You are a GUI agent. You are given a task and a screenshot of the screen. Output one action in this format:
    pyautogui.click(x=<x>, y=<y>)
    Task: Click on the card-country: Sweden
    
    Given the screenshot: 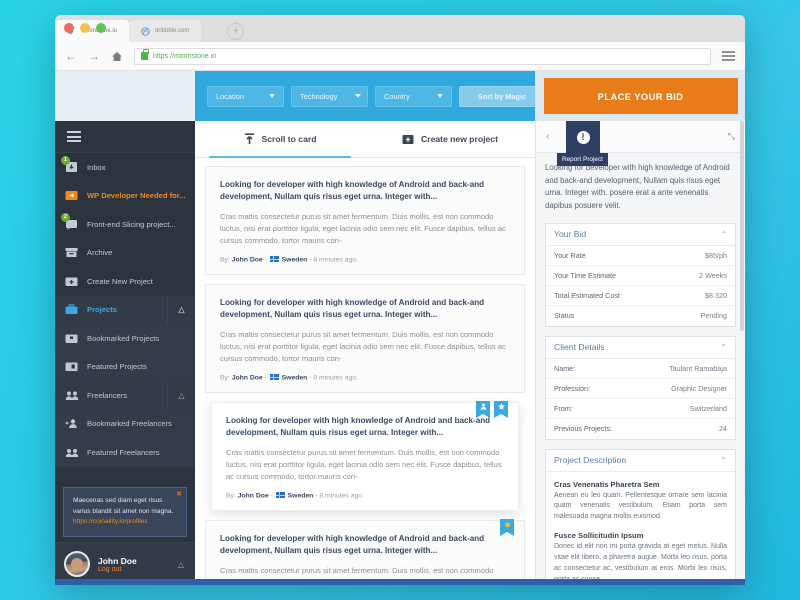 What is the action you would take?
    pyautogui.click(x=300, y=496)
    